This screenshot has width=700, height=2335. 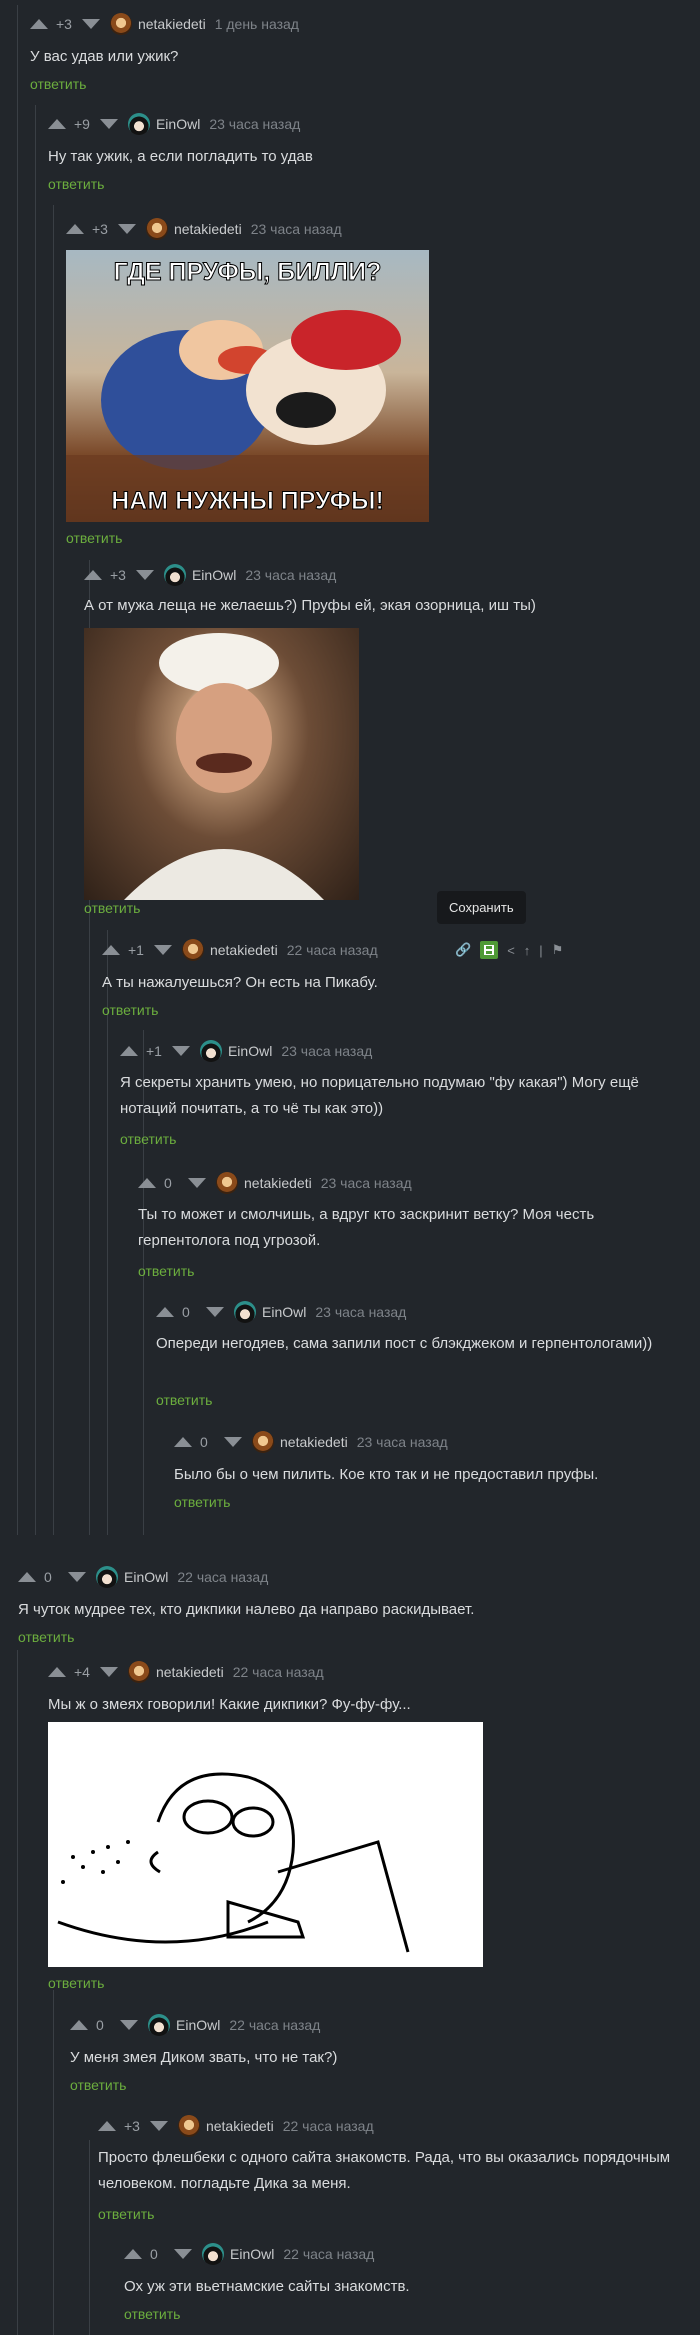 I want to click on link-icon: 🔗, so click(x=463, y=950).